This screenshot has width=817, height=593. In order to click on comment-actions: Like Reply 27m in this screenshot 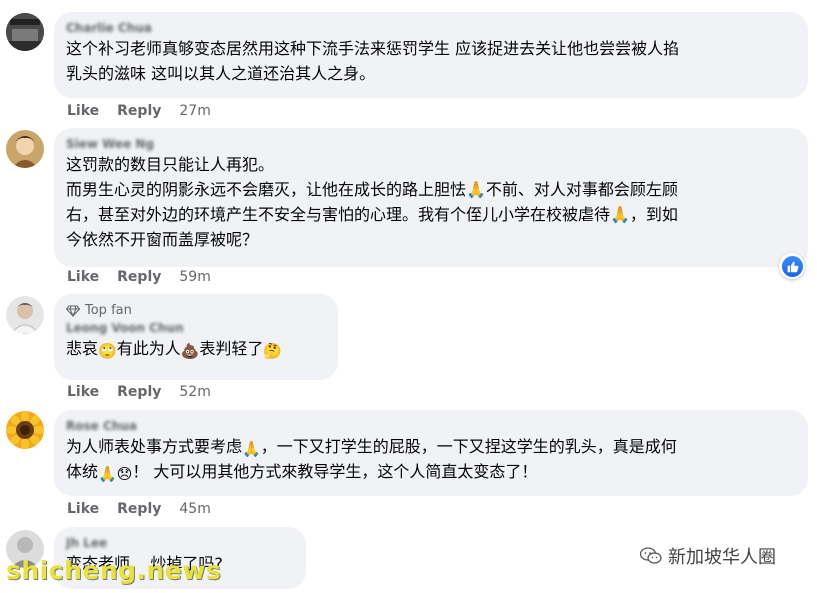, I will do `click(139, 111)`.